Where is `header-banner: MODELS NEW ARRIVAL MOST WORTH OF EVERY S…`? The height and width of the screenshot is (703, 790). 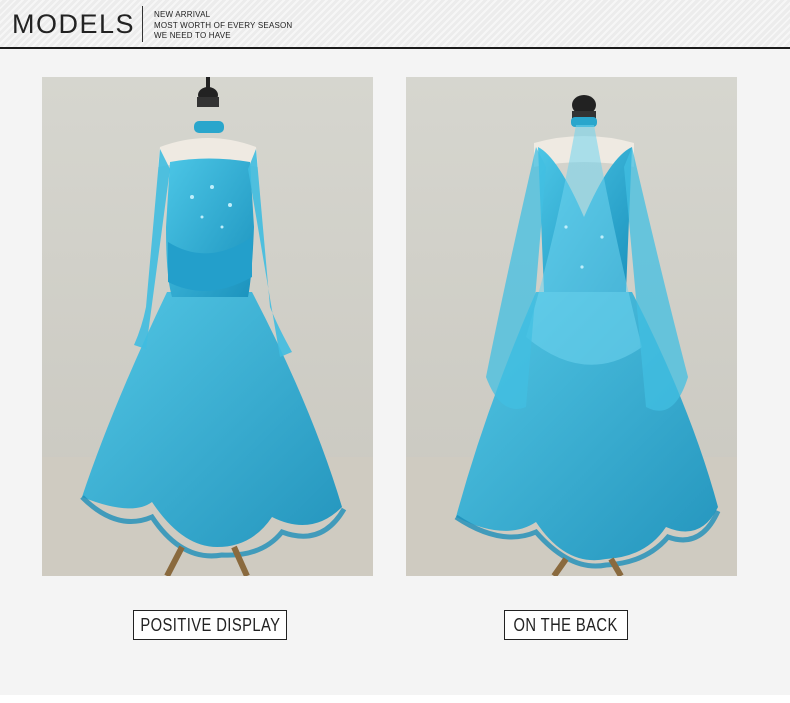 header-banner: MODELS NEW ARRIVAL MOST WORTH OF EVERY S… is located at coordinates (395, 24).